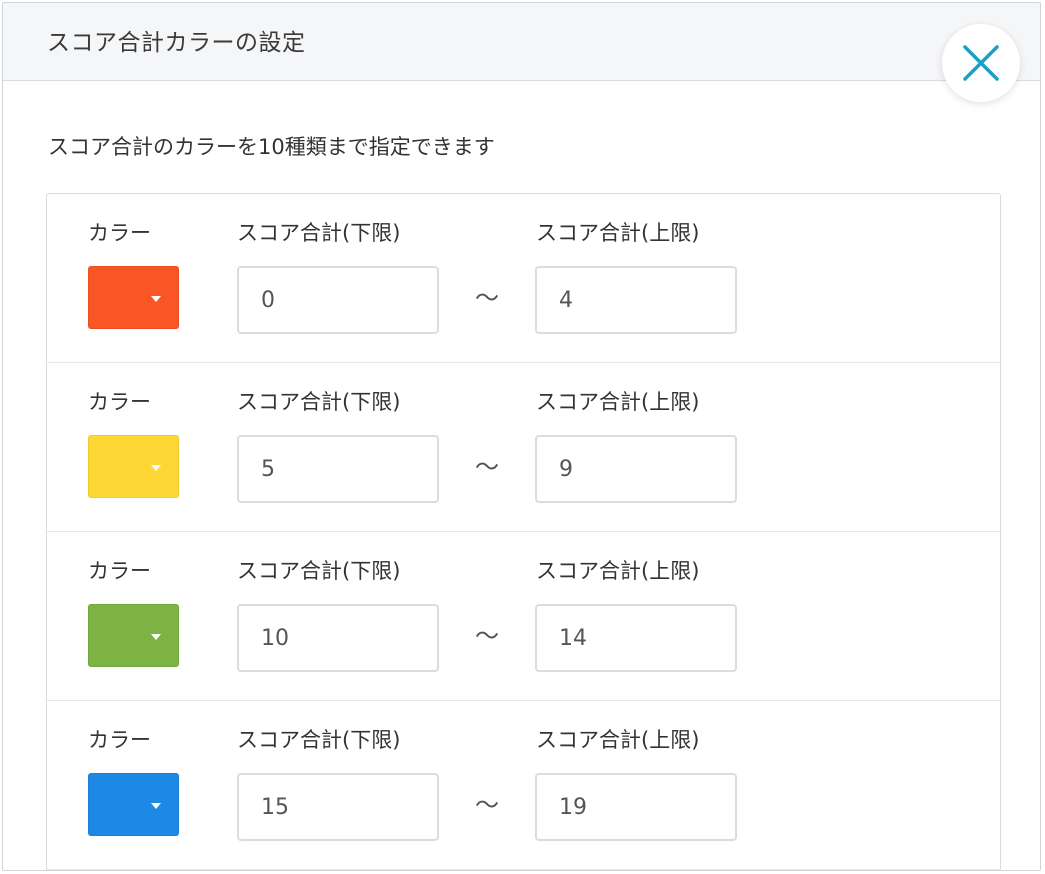  I want to click on modal-title: スコア合計カラーの設定, so click(176, 43).